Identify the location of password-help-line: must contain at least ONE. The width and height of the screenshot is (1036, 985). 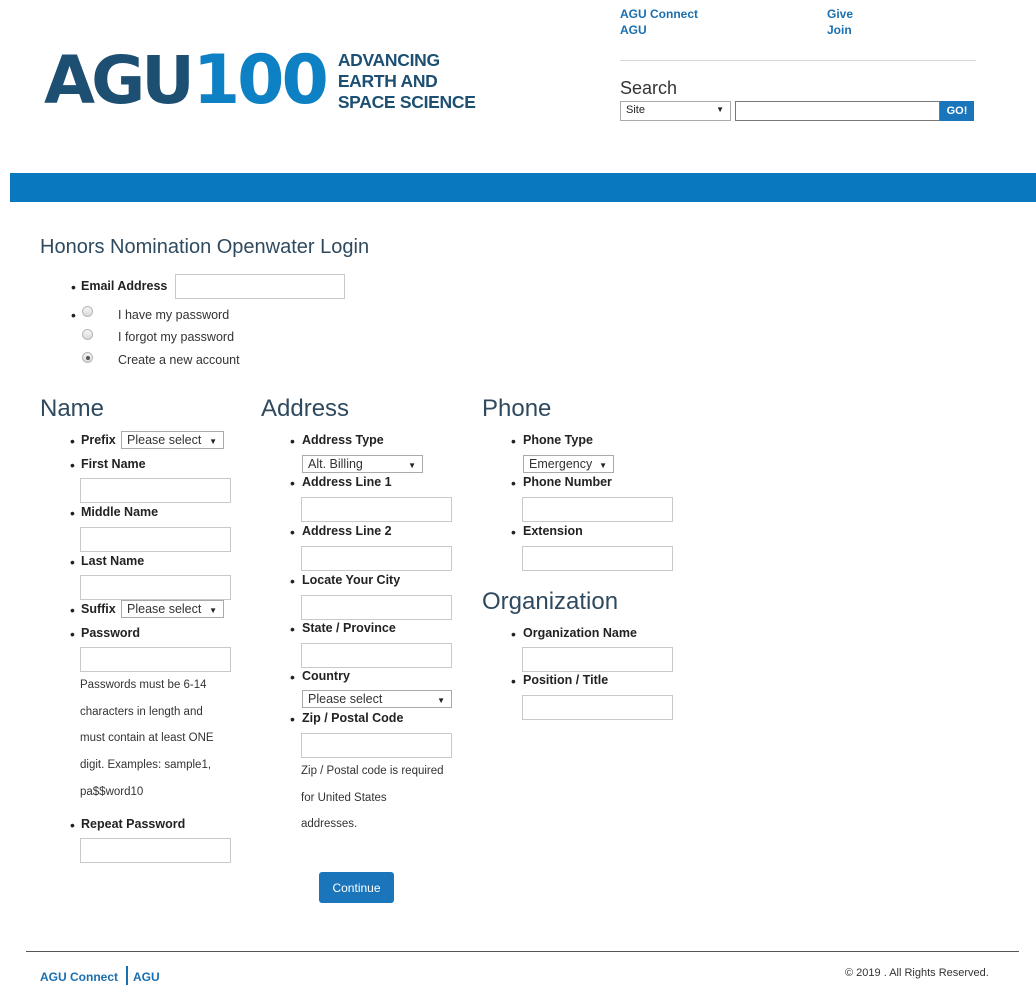
(147, 738).